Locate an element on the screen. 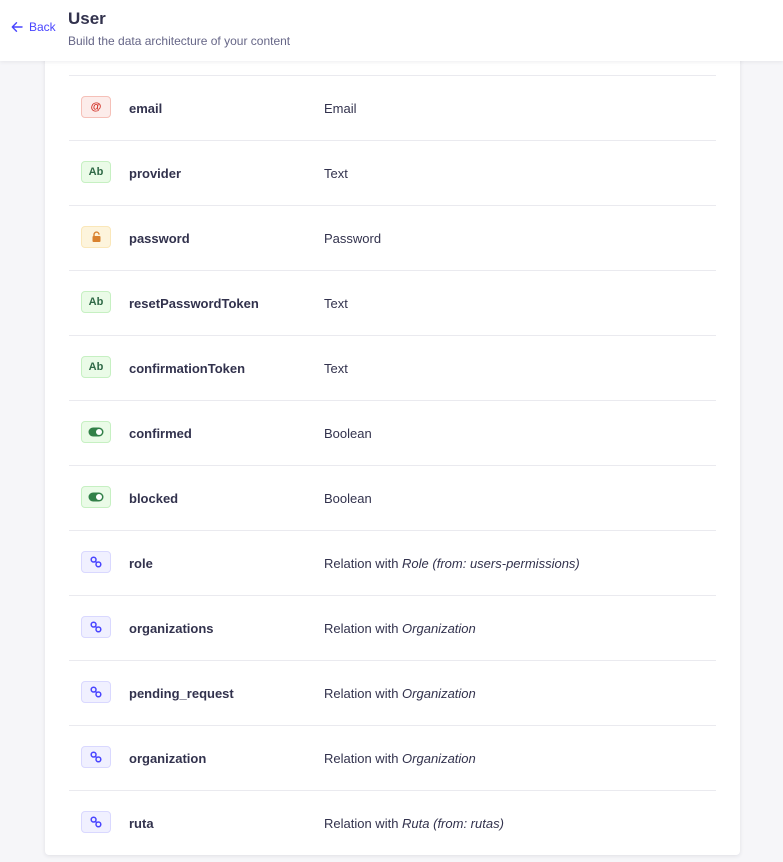 This screenshot has width=783, height=862. field-name: provider is located at coordinates (155, 173).